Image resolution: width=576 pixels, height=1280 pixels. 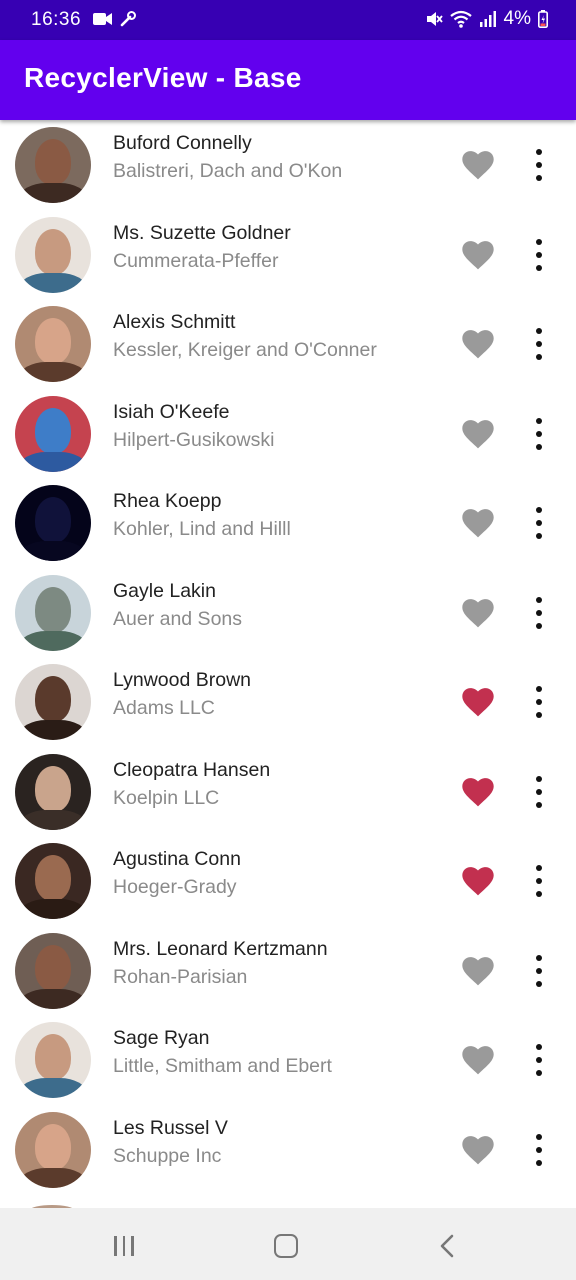 I want to click on page-title: RecyclerView - Base, so click(x=163, y=77).